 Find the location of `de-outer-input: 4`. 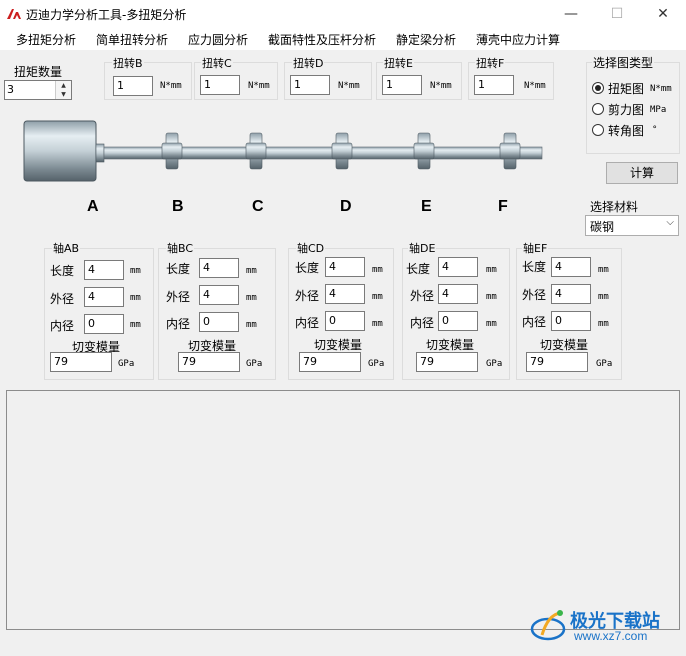

de-outer-input: 4 is located at coordinates (458, 294).